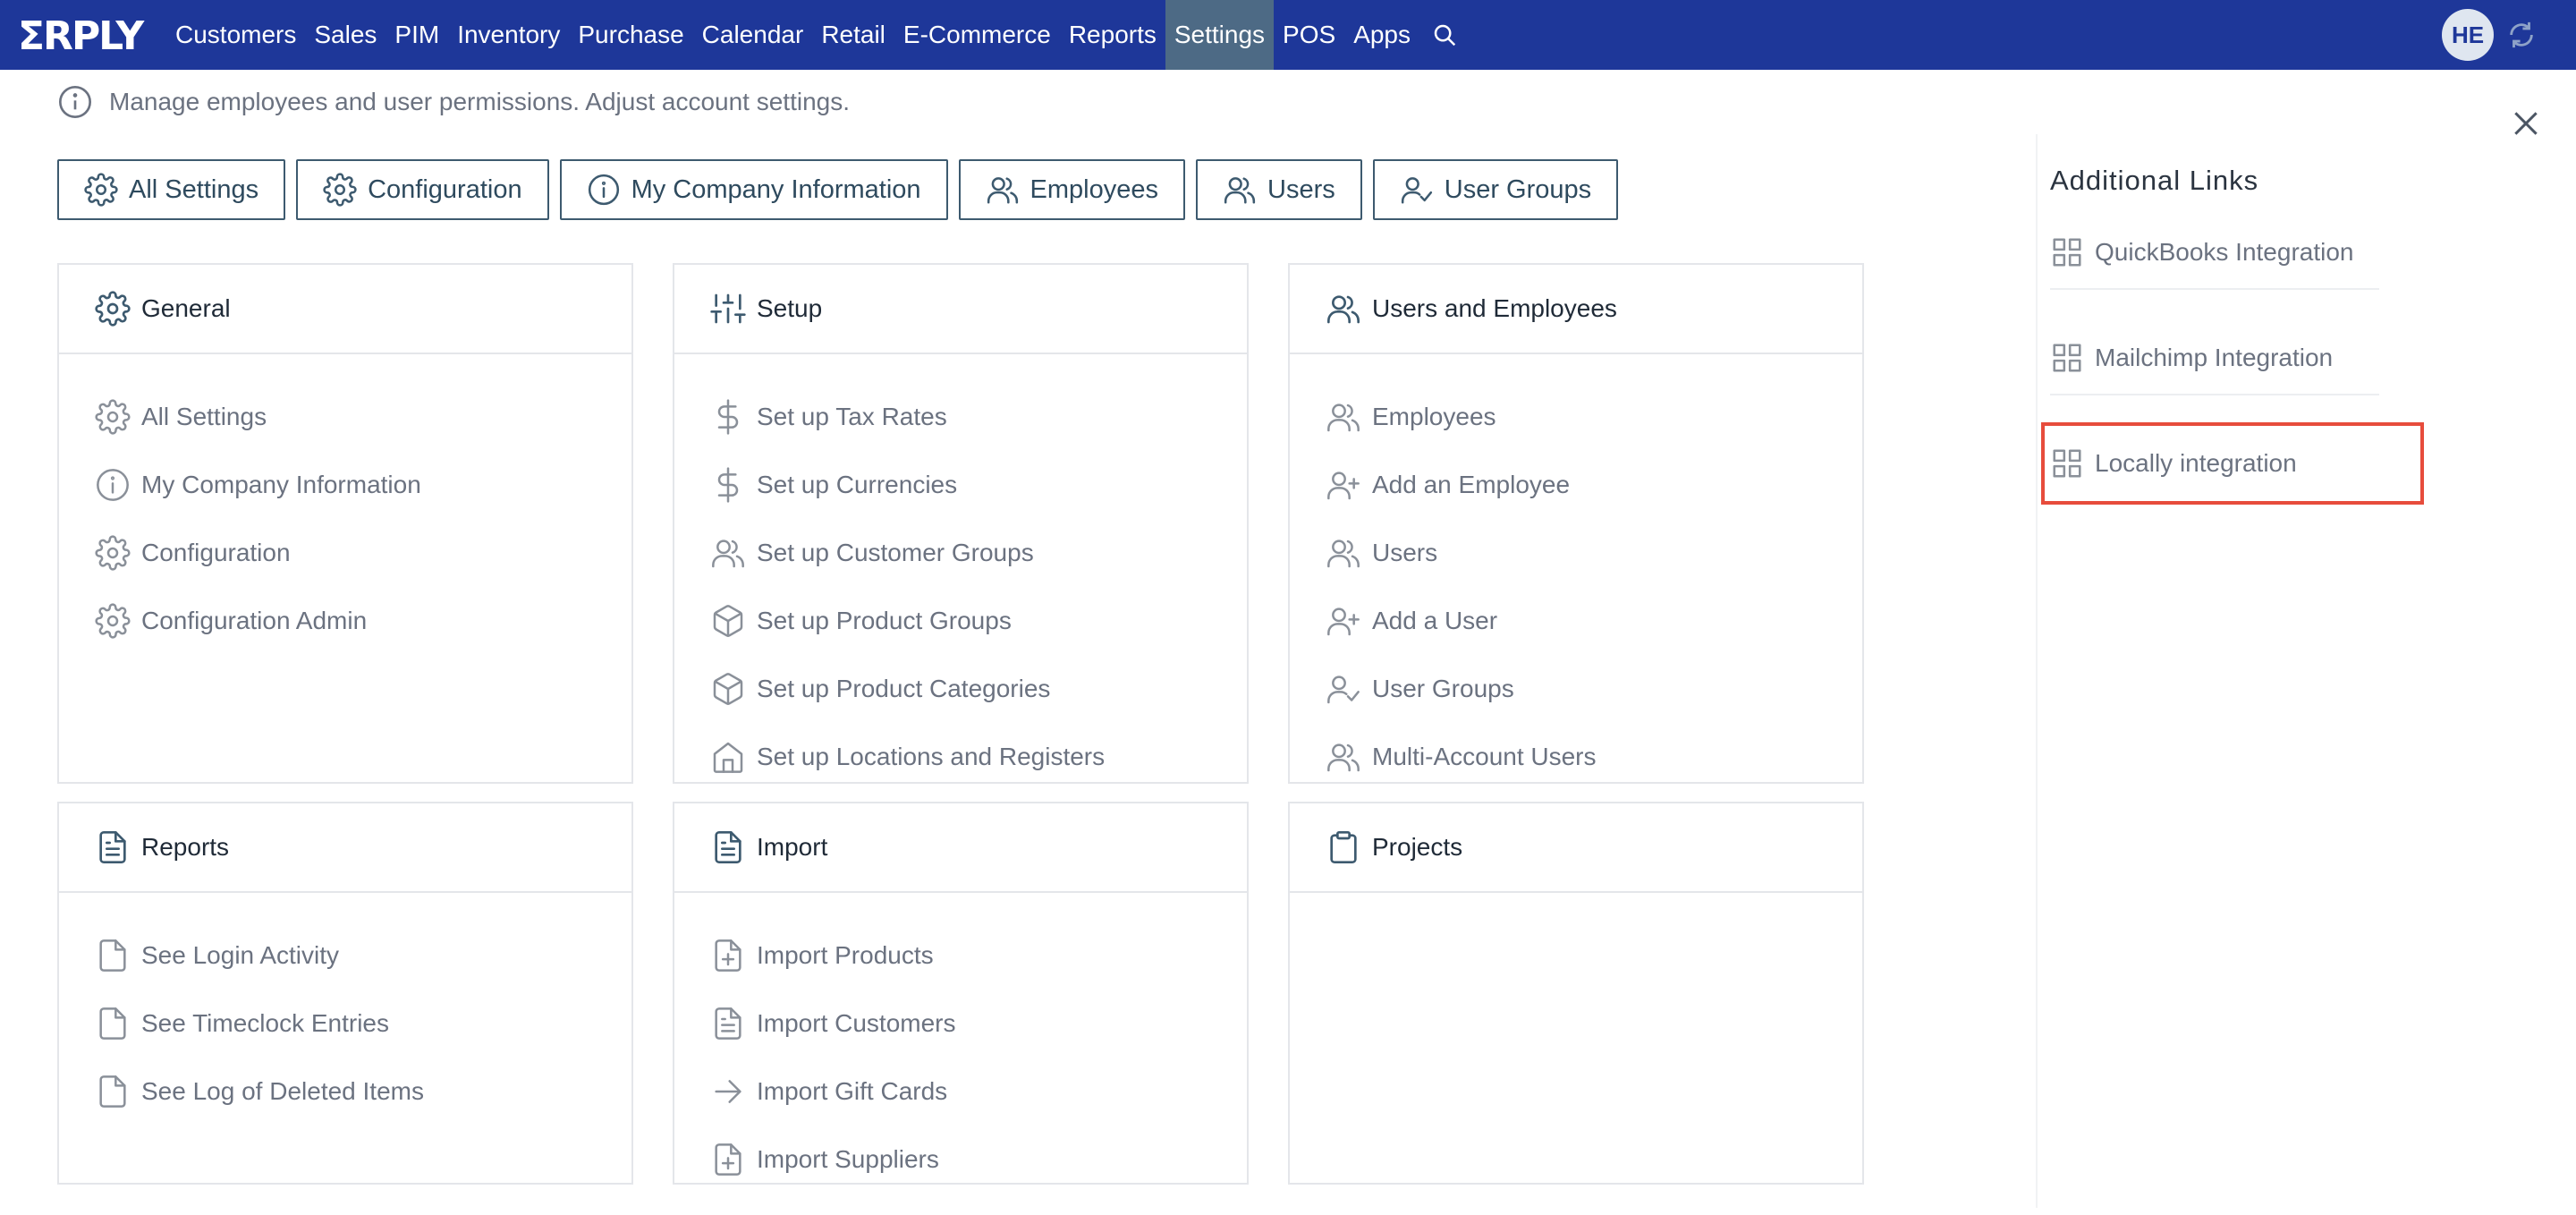 The image size is (2576, 1215). What do you see at coordinates (960, 956) in the screenshot?
I see `card-link-import-products: Import Products` at bounding box center [960, 956].